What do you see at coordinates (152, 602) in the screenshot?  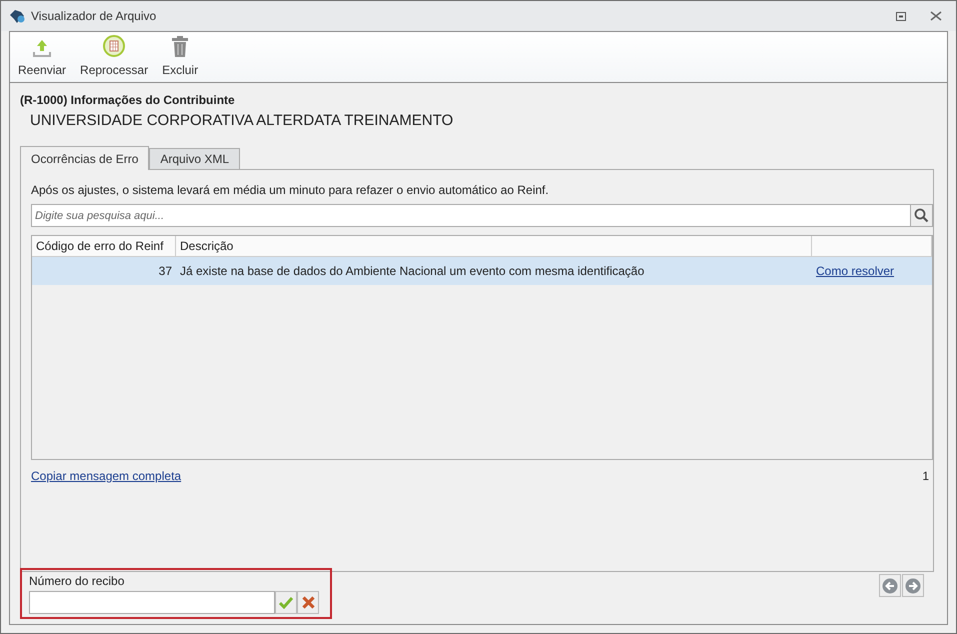 I see `receipt-field` at bounding box center [152, 602].